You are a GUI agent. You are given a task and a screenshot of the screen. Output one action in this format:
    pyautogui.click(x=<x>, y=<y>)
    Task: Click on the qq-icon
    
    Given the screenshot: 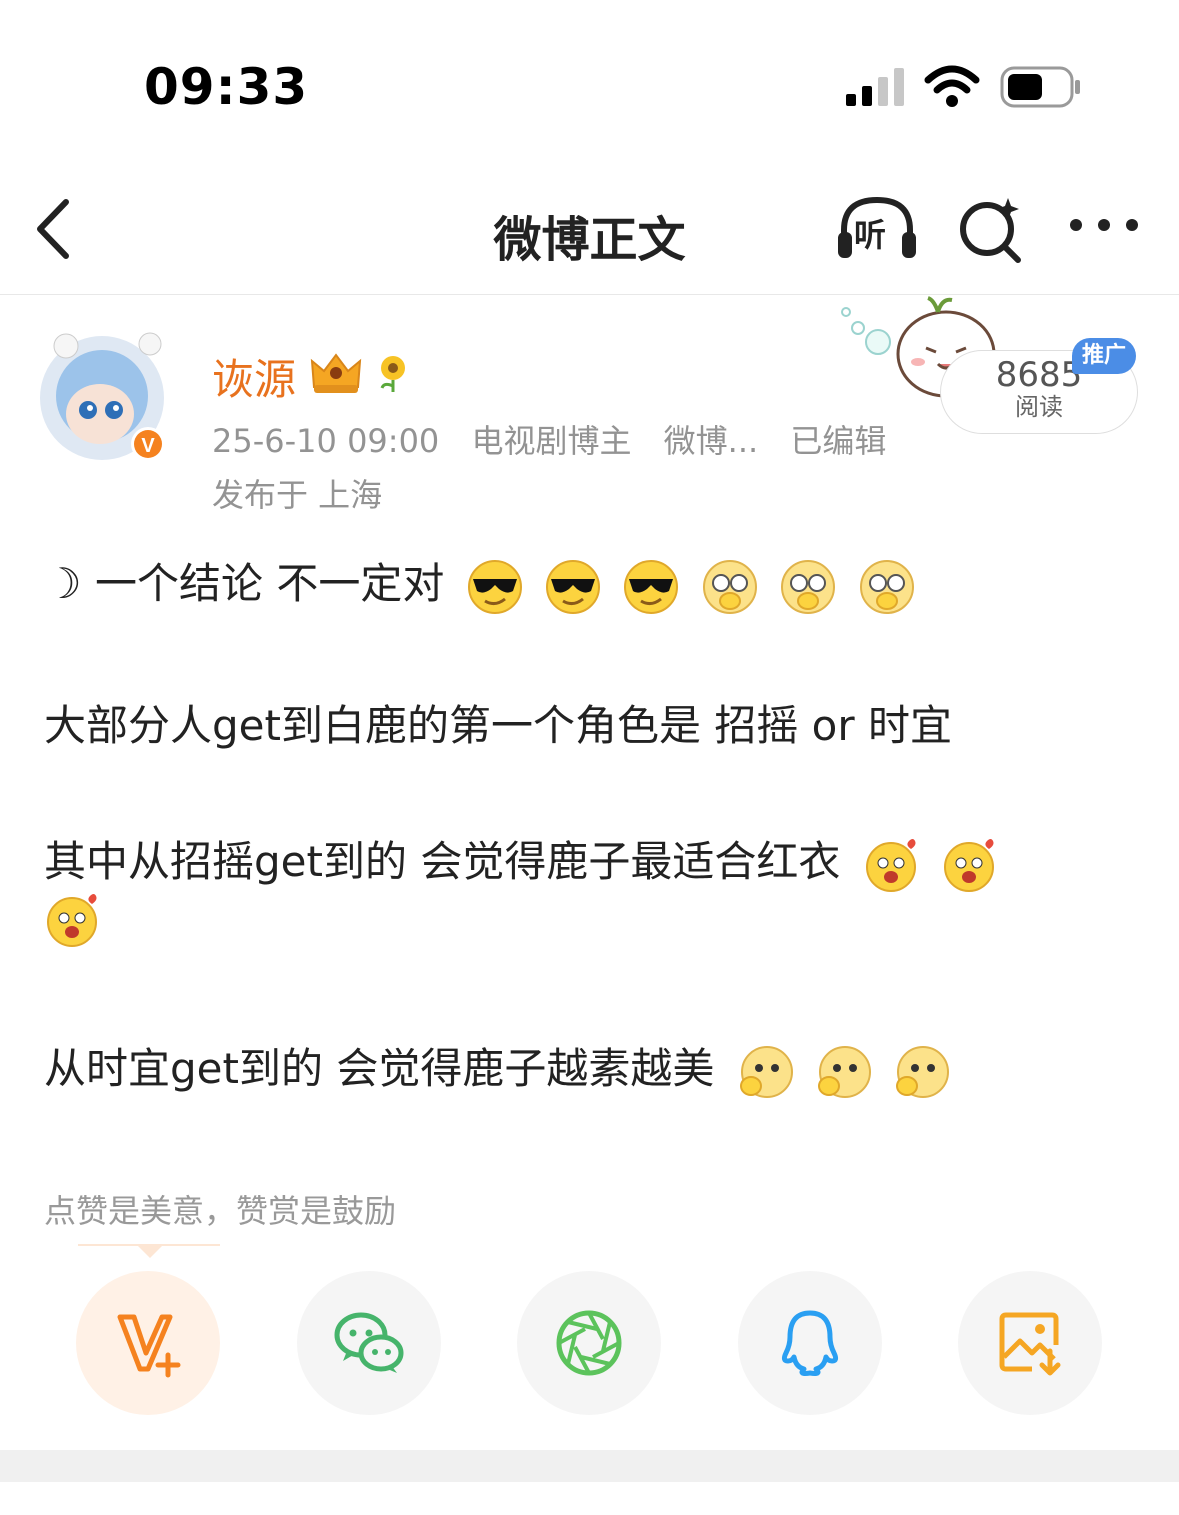 What is the action you would take?
    pyautogui.click(x=810, y=1343)
    